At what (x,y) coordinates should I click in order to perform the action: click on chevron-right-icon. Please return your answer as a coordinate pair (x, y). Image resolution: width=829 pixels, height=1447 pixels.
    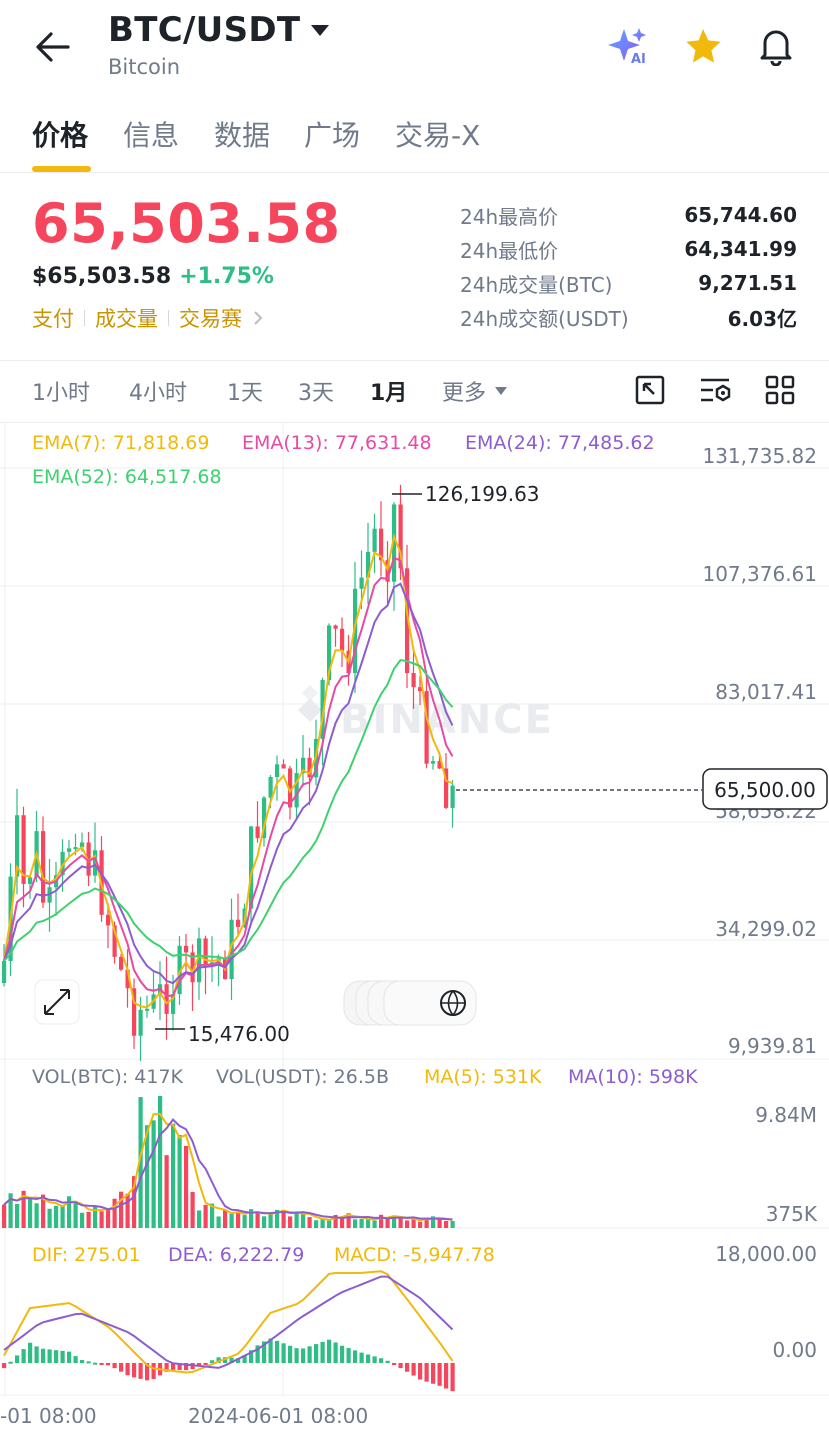
    Looking at the image, I should click on (258, 318).